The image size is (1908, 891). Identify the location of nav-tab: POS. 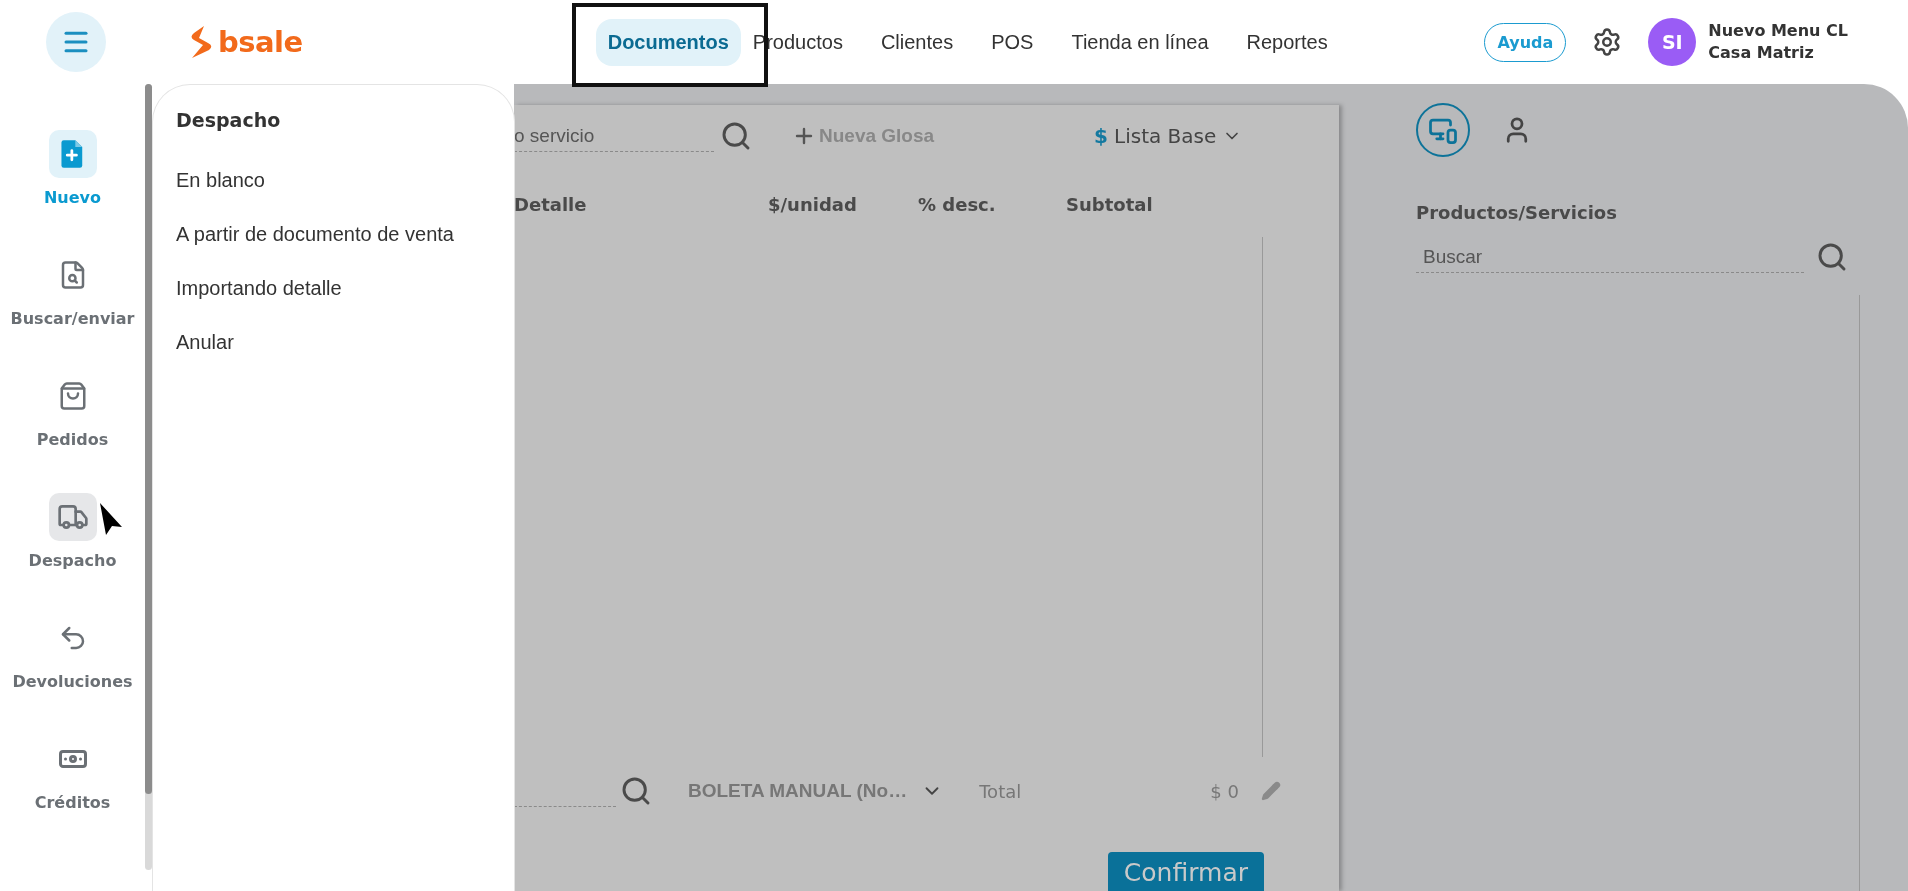
(1012, 42).